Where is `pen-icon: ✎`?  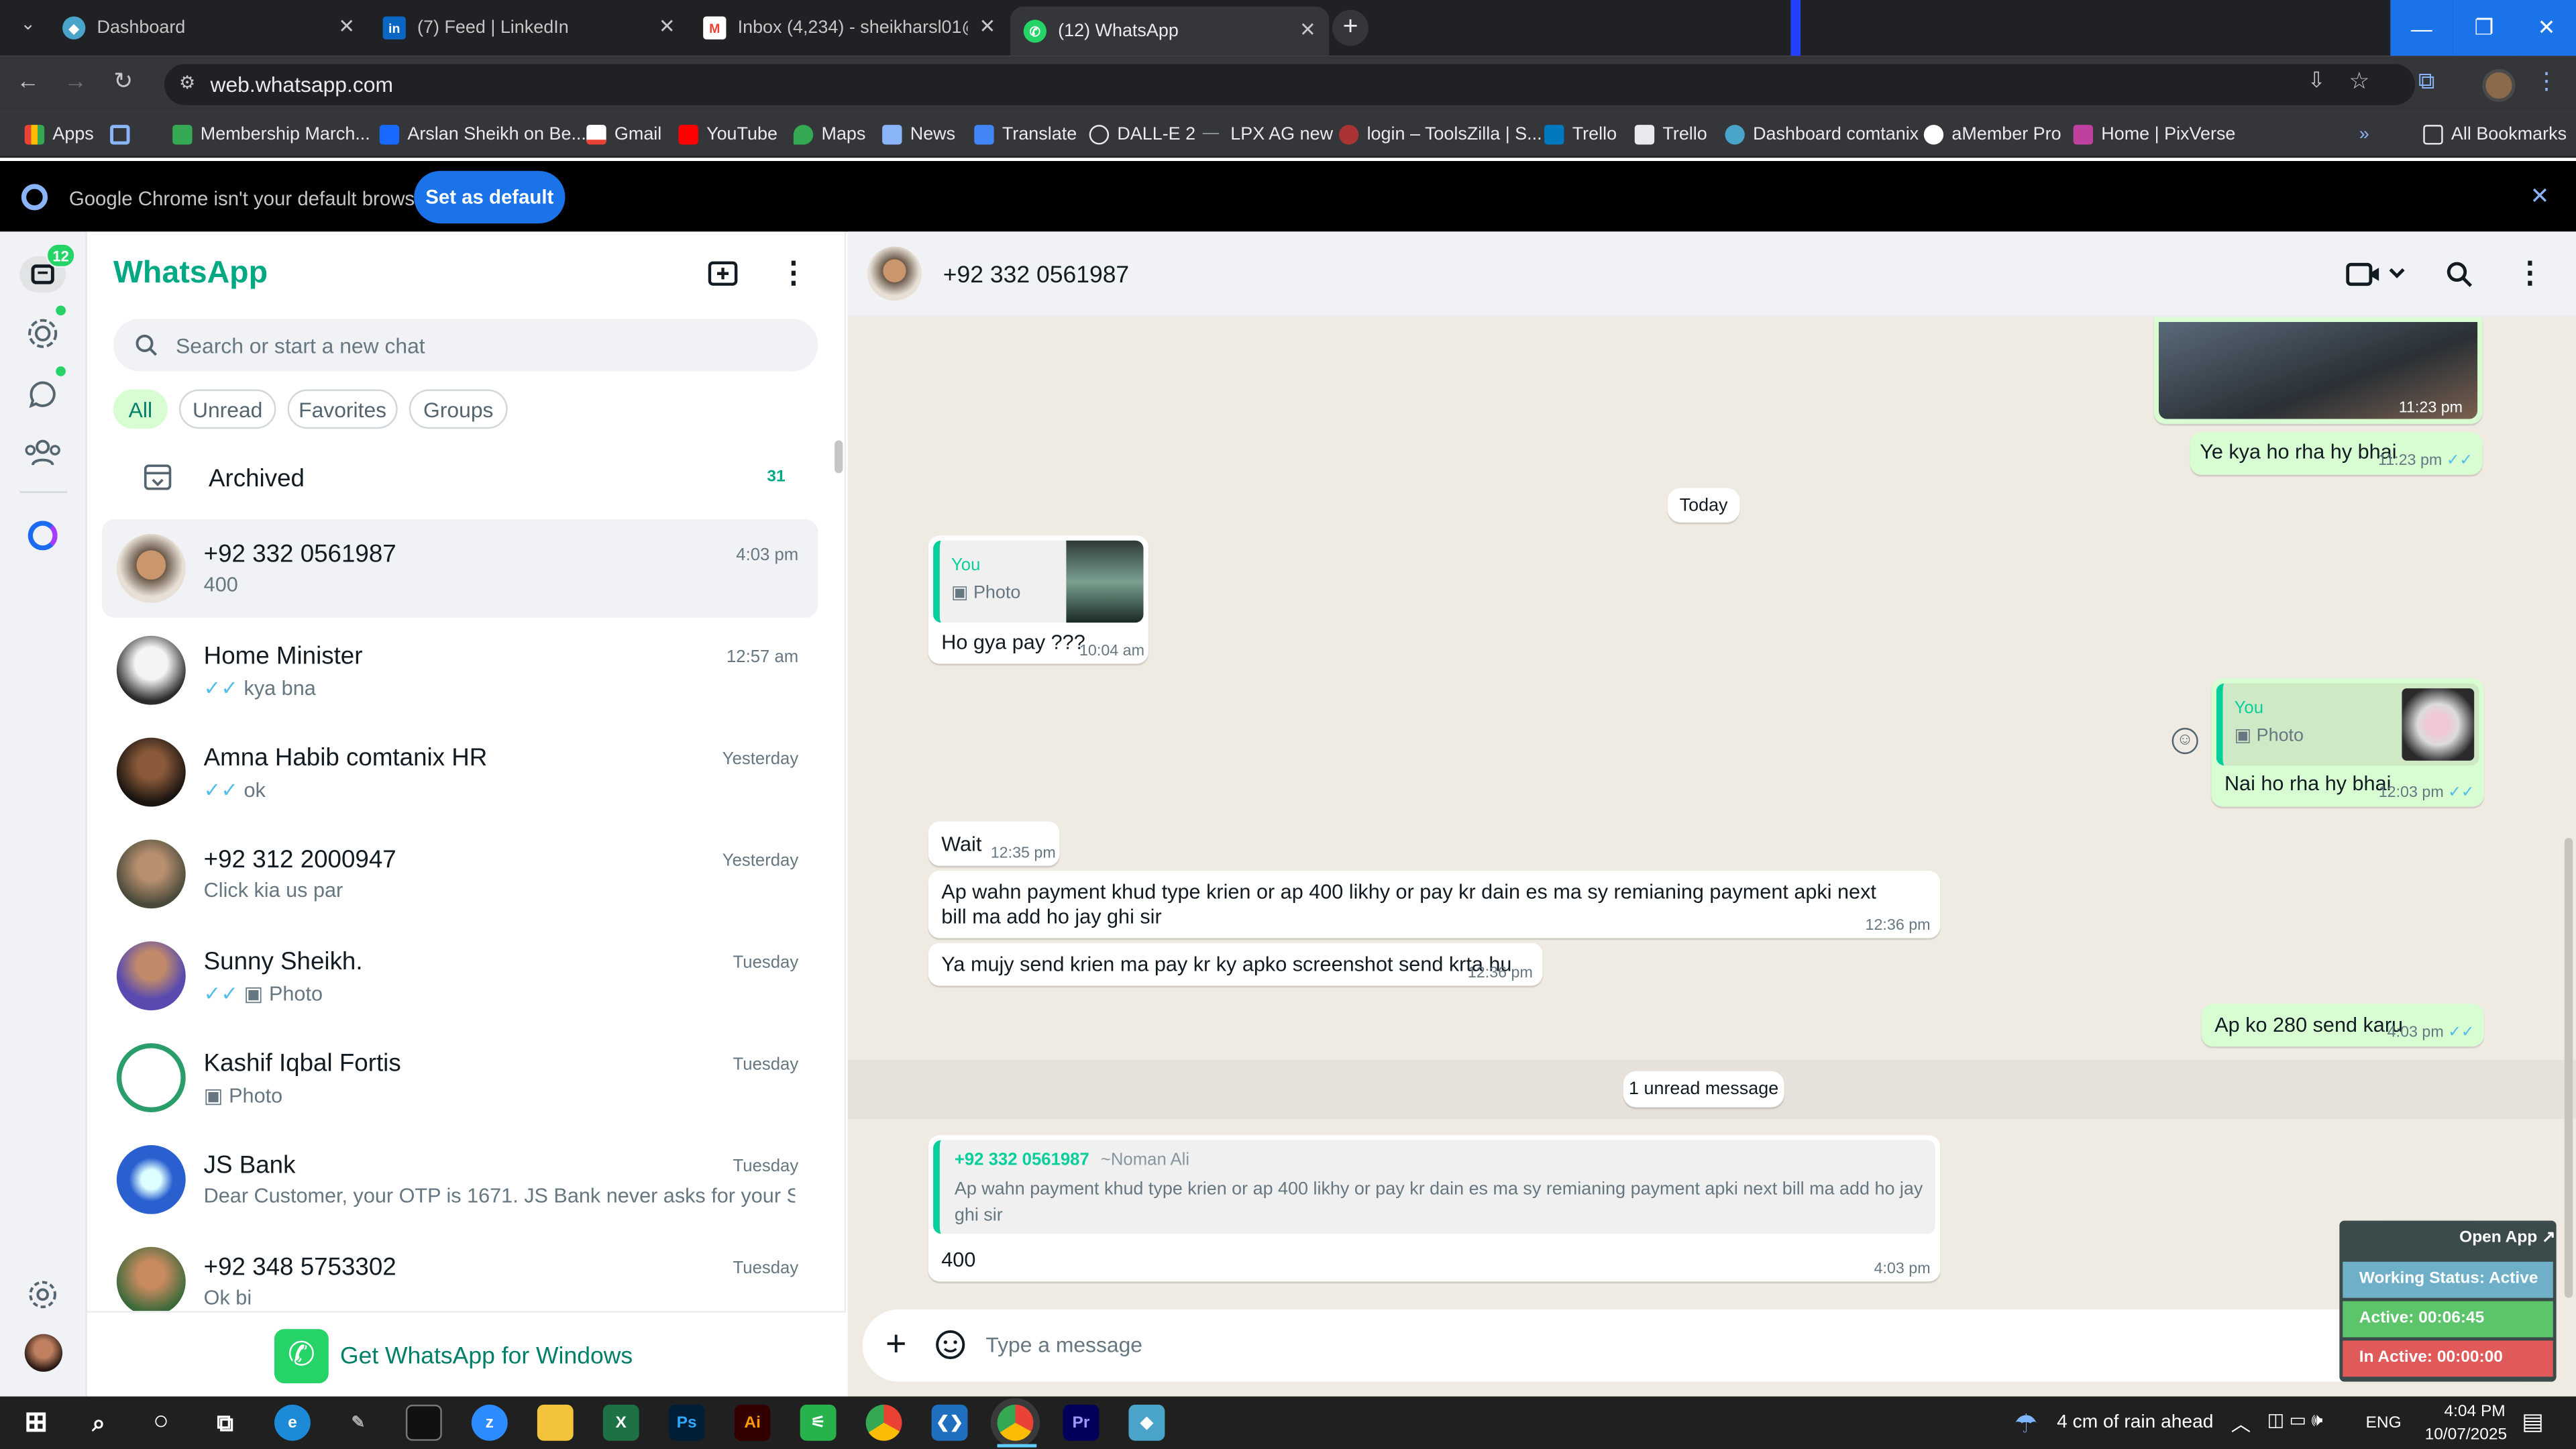 pen-icon: ✎ is located at coordinates (358, 1423).